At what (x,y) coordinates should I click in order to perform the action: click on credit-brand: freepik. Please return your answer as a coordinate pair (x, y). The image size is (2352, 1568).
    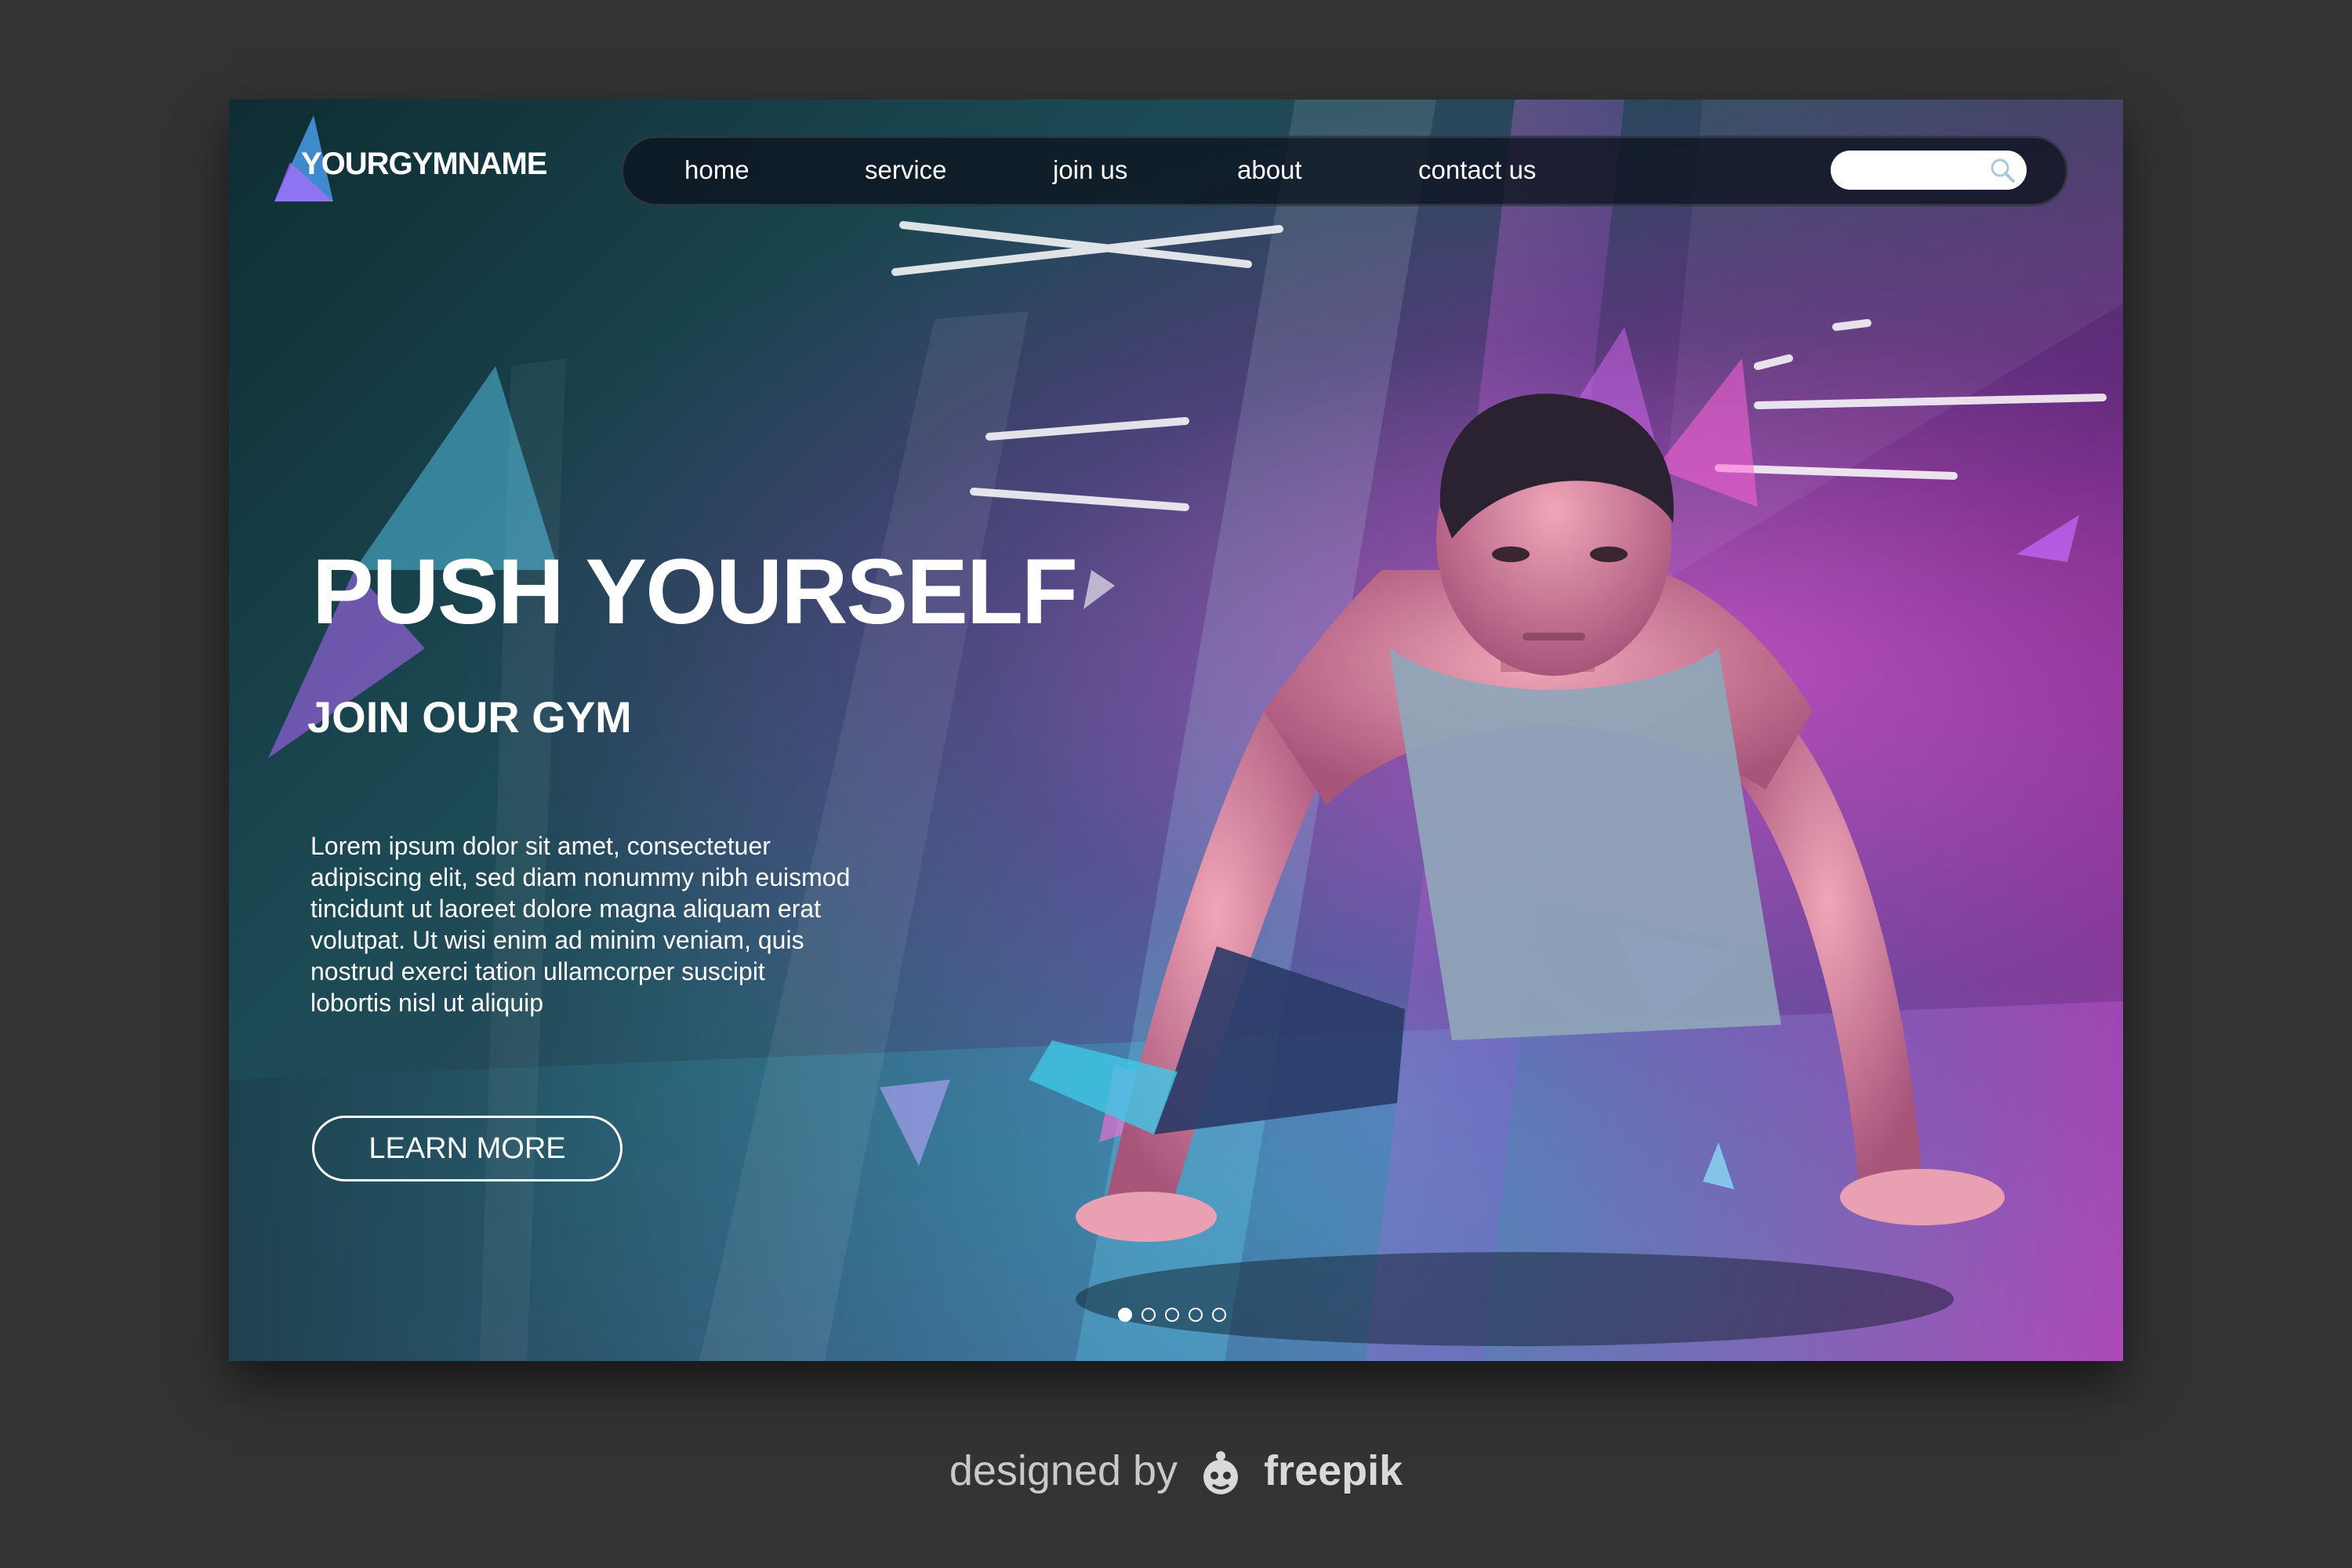
    Looking at the image, I should click on (1333, 1470).